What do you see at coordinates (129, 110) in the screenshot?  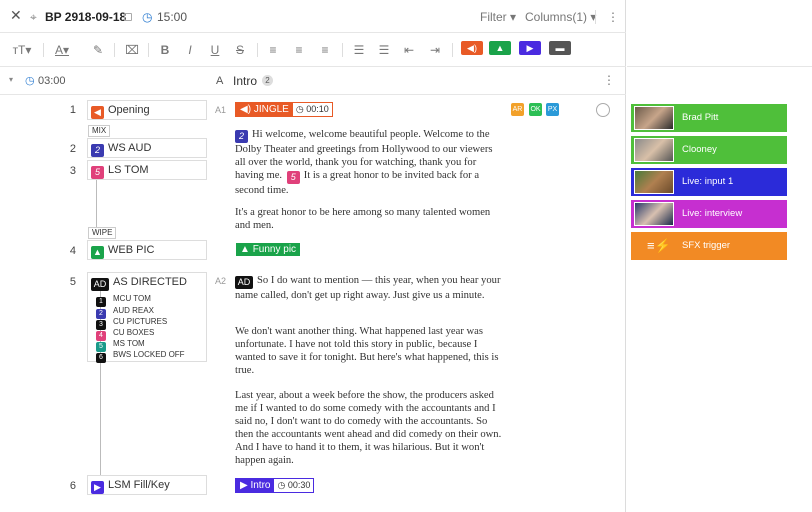 I see `cue-label: Opening` at bounding box center [129, 110].